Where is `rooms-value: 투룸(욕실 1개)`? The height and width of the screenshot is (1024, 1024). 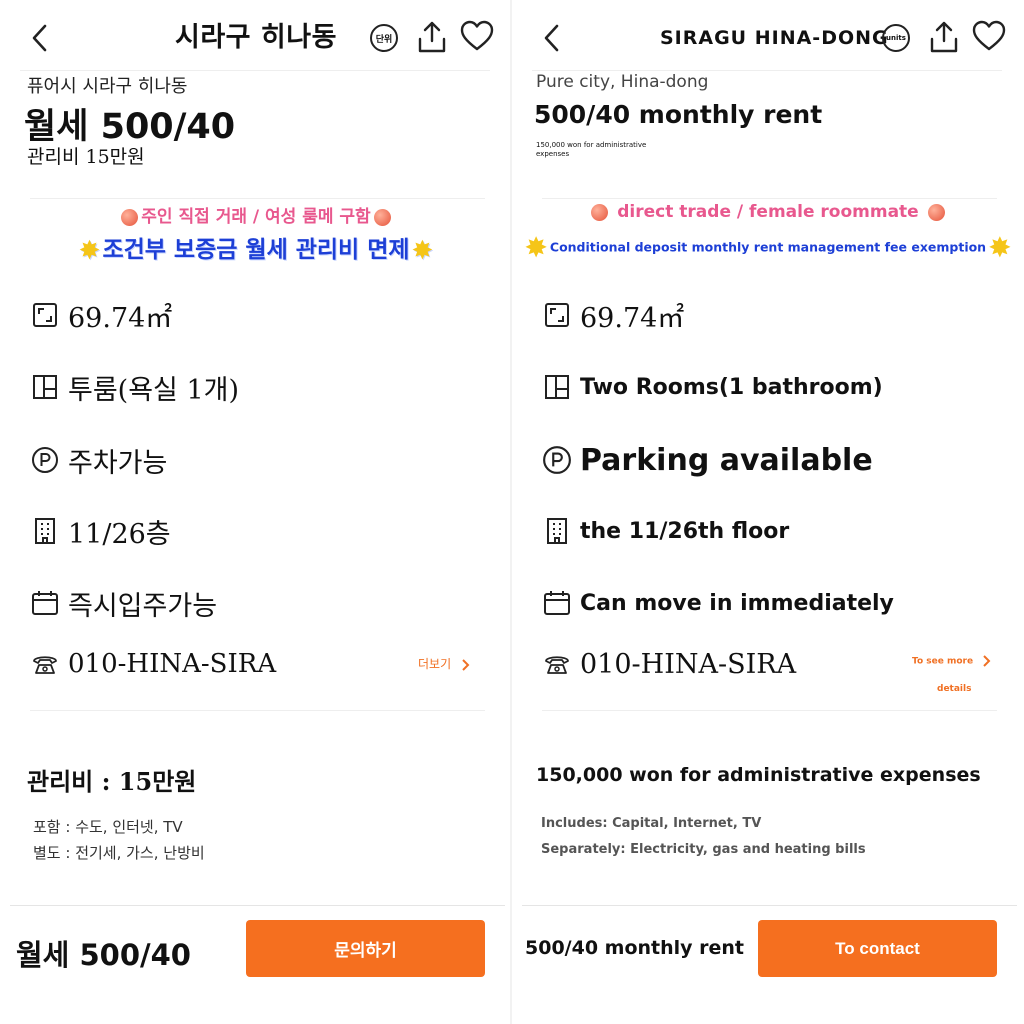 rooms-value: 투룸(욕실 1개) is located at coordinates (154, 390).